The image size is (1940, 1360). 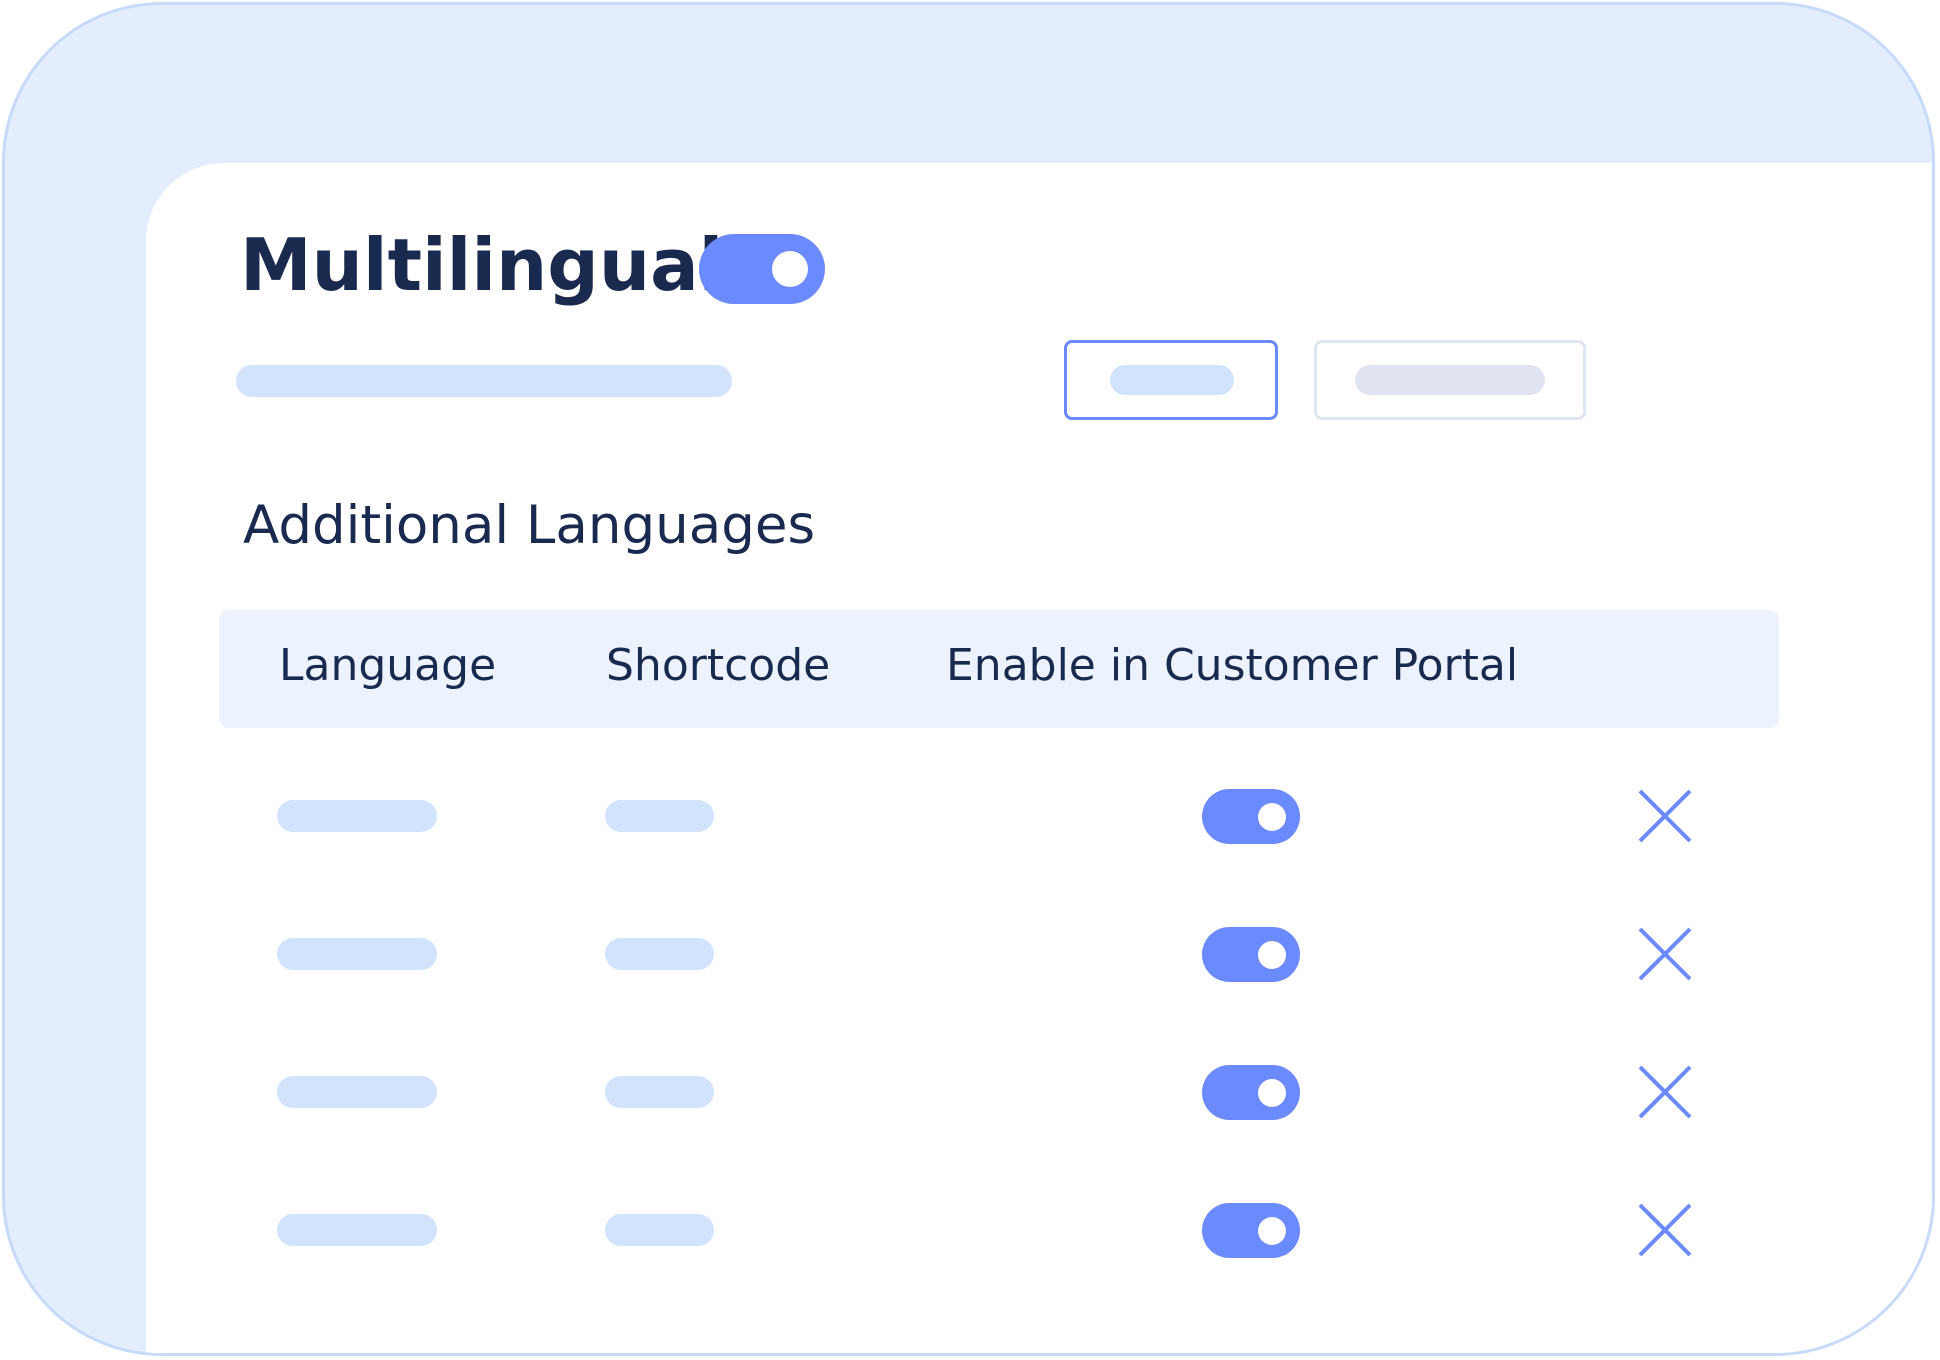 What do you see at coordinates (529, 525) in the screenshot?
I see `section-title: Additional Languages` at bounding box center [529, 525].